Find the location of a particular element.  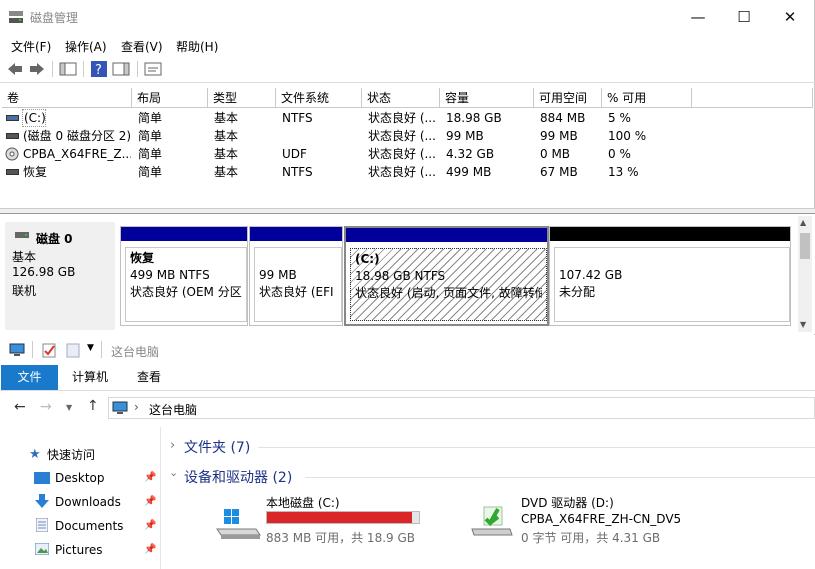

ribbon-tabs: 文件 计算机 查看 is located at coordinates (407, 378).